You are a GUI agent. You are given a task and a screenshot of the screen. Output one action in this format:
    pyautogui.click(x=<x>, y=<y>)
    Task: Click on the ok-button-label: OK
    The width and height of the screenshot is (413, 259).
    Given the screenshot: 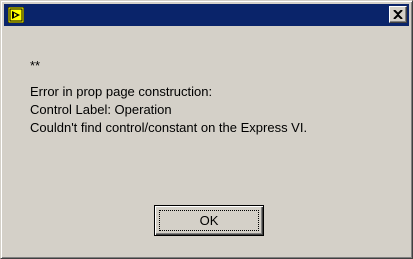 What is the action you would take?
    pyautogui.click(x=209, y=220)
    